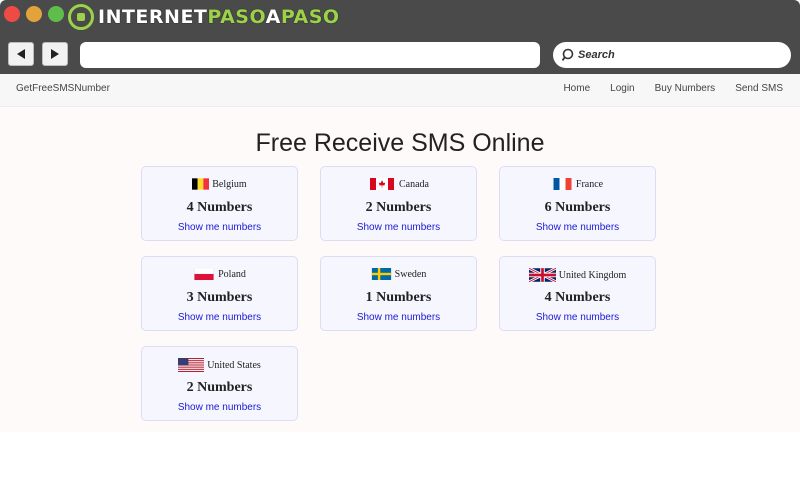  I want to click on back-arrow-icon, so click(21, 54).